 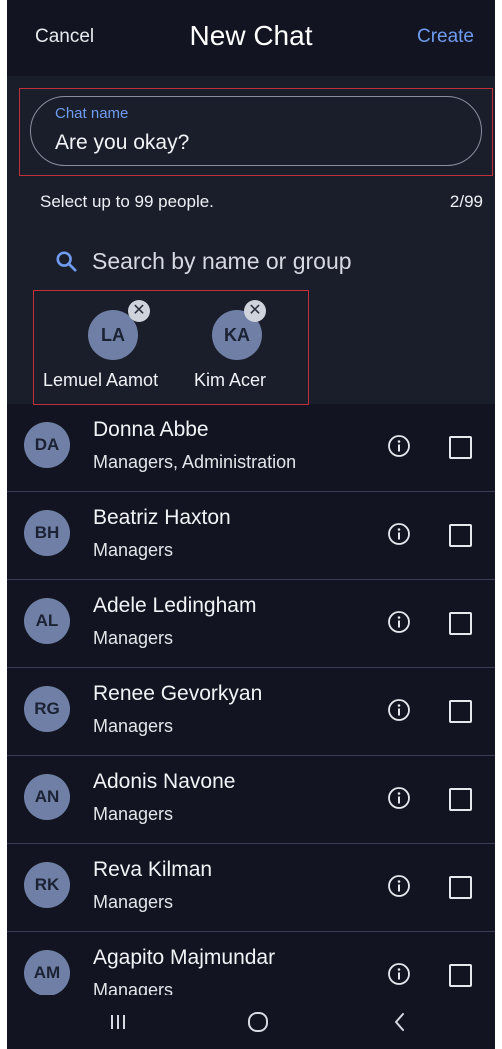 I want to click on recent-apps-icon, so click(x=118, y=1022).